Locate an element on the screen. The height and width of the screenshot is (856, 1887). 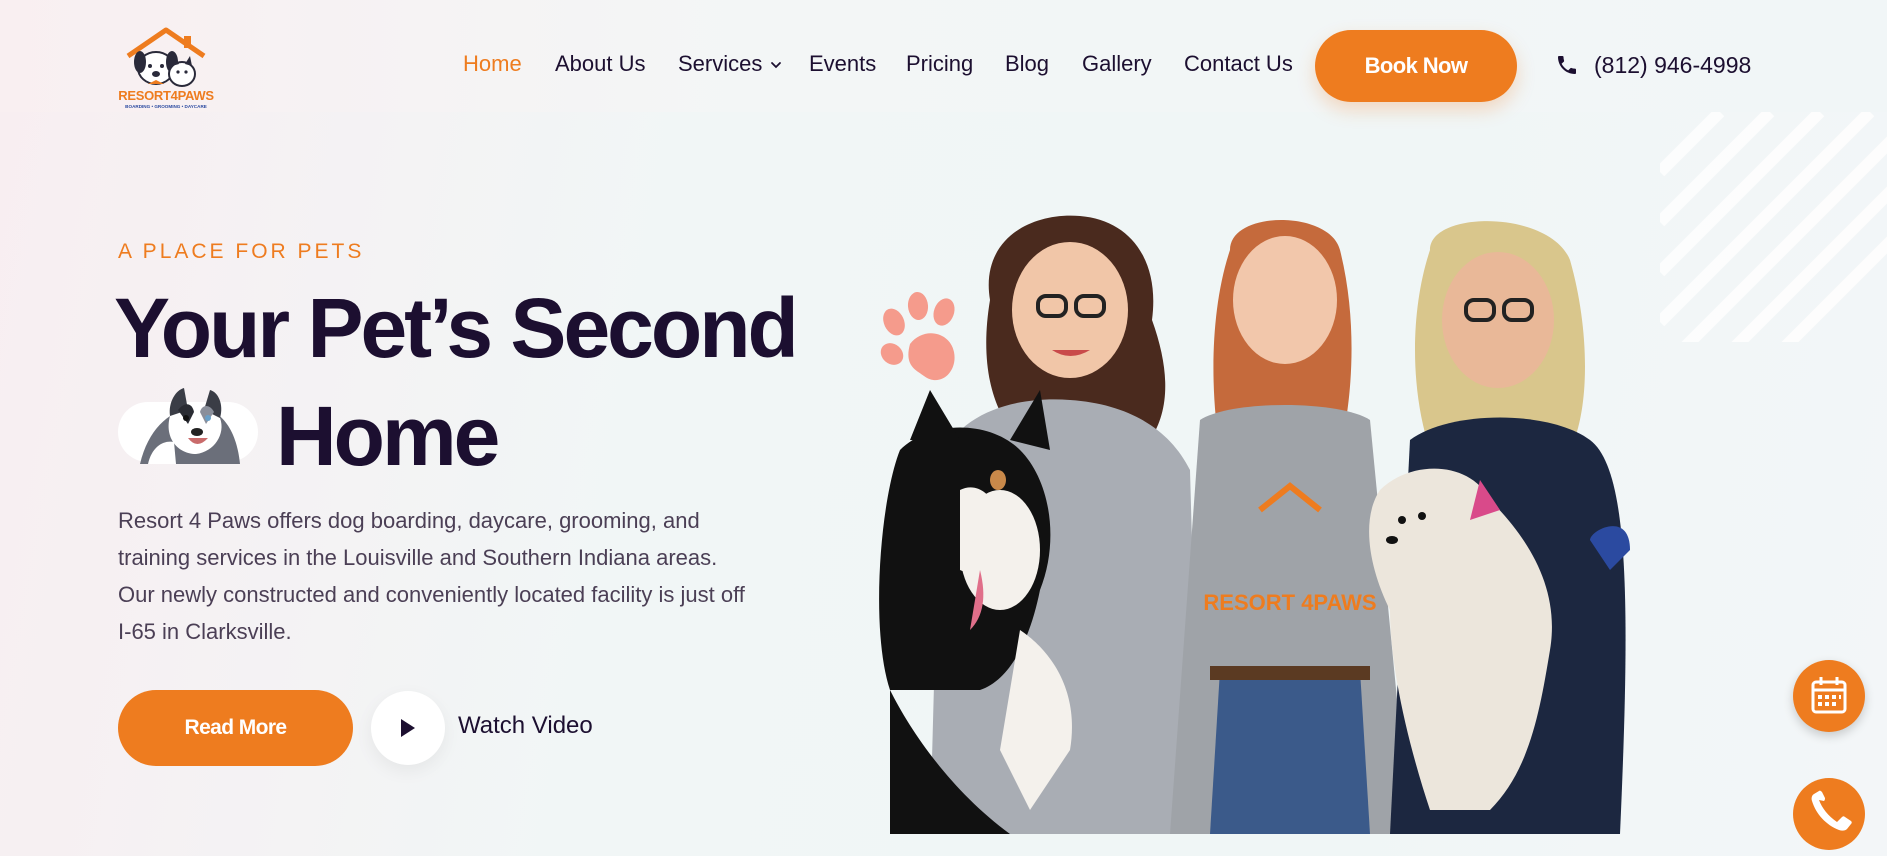
australian-shepherd-image is located at coordinates (190, 426).